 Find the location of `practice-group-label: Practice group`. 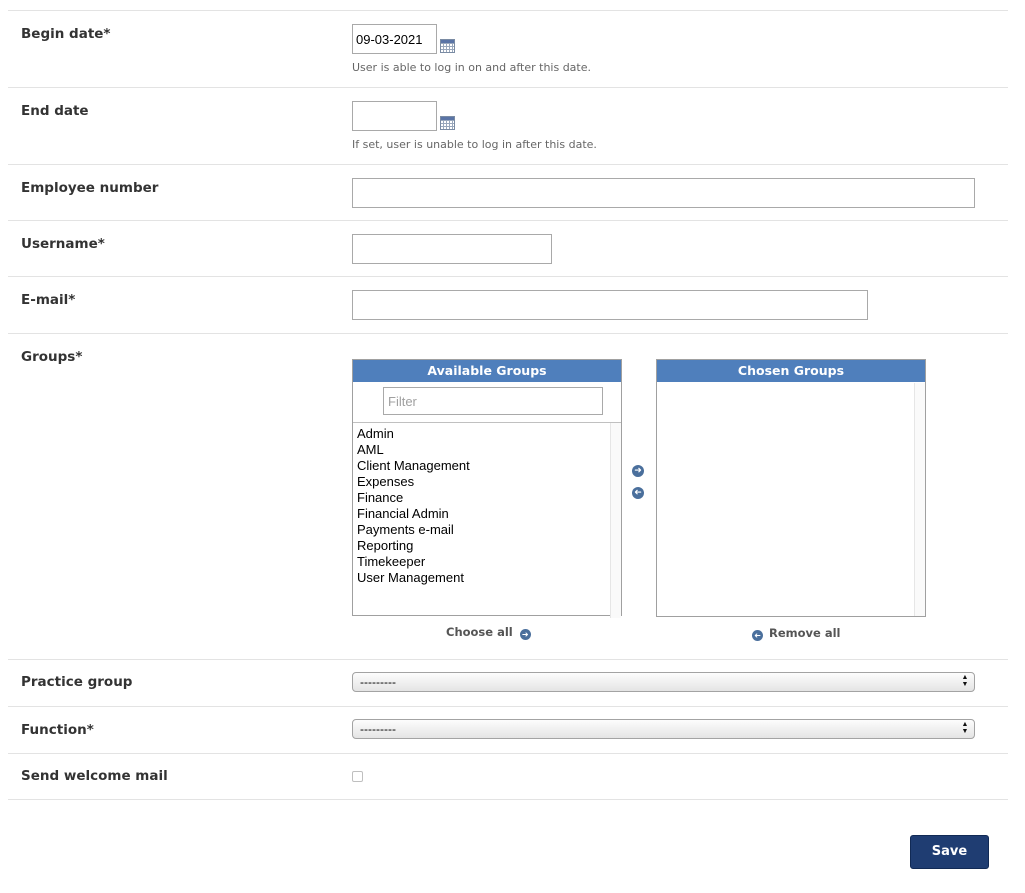

practice-group-label: Practice group is located at coordinates (77, 682).